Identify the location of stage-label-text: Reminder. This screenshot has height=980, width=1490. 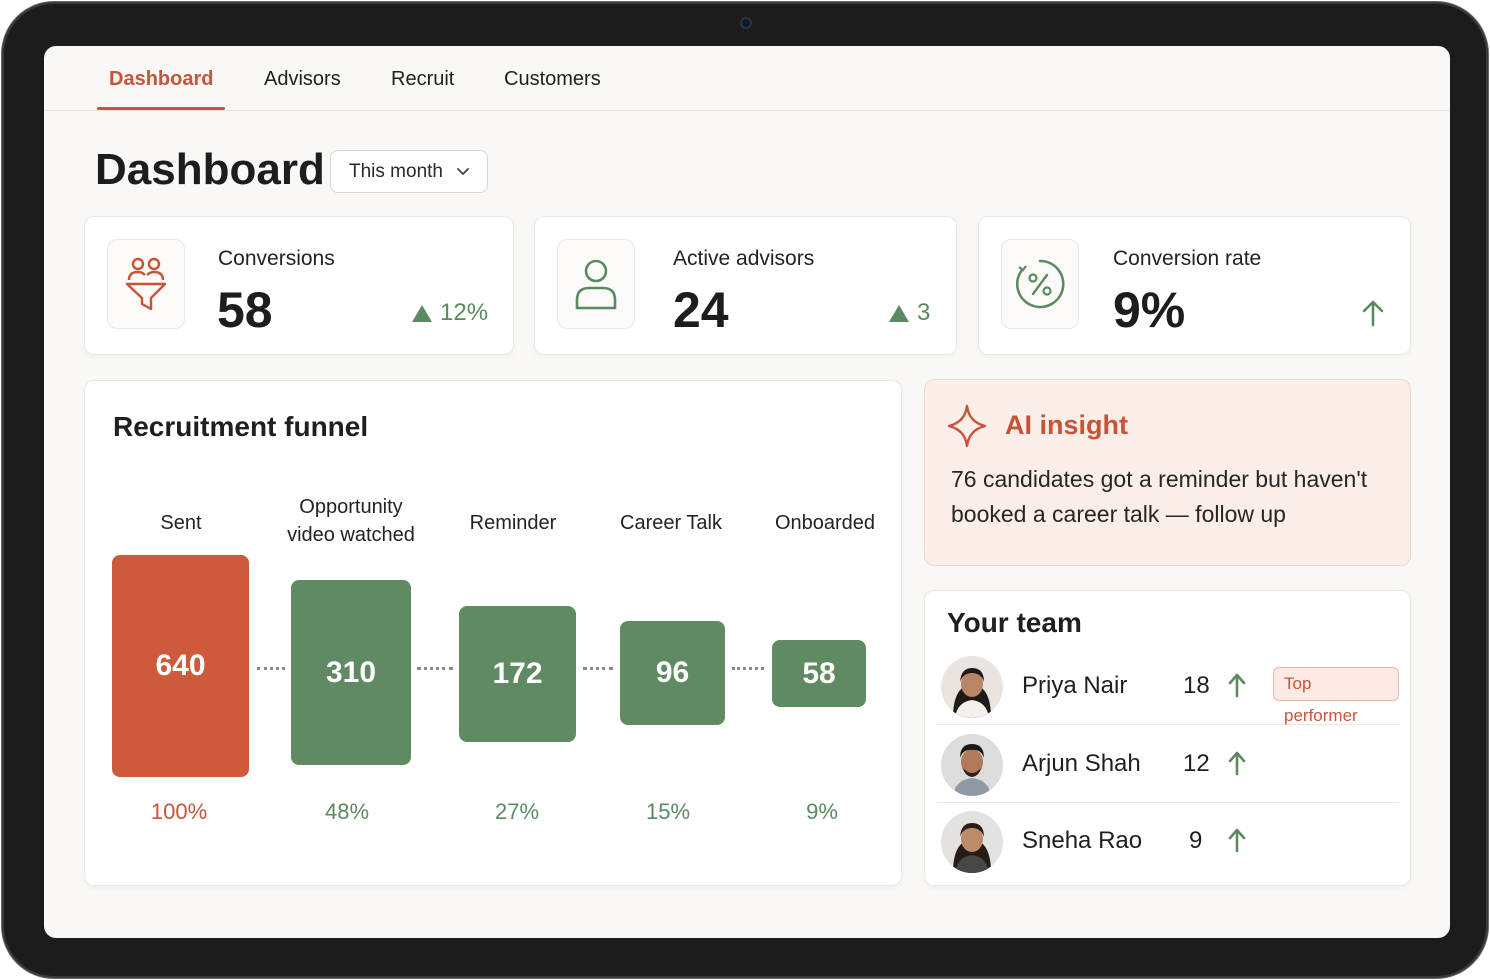
(513, 523).